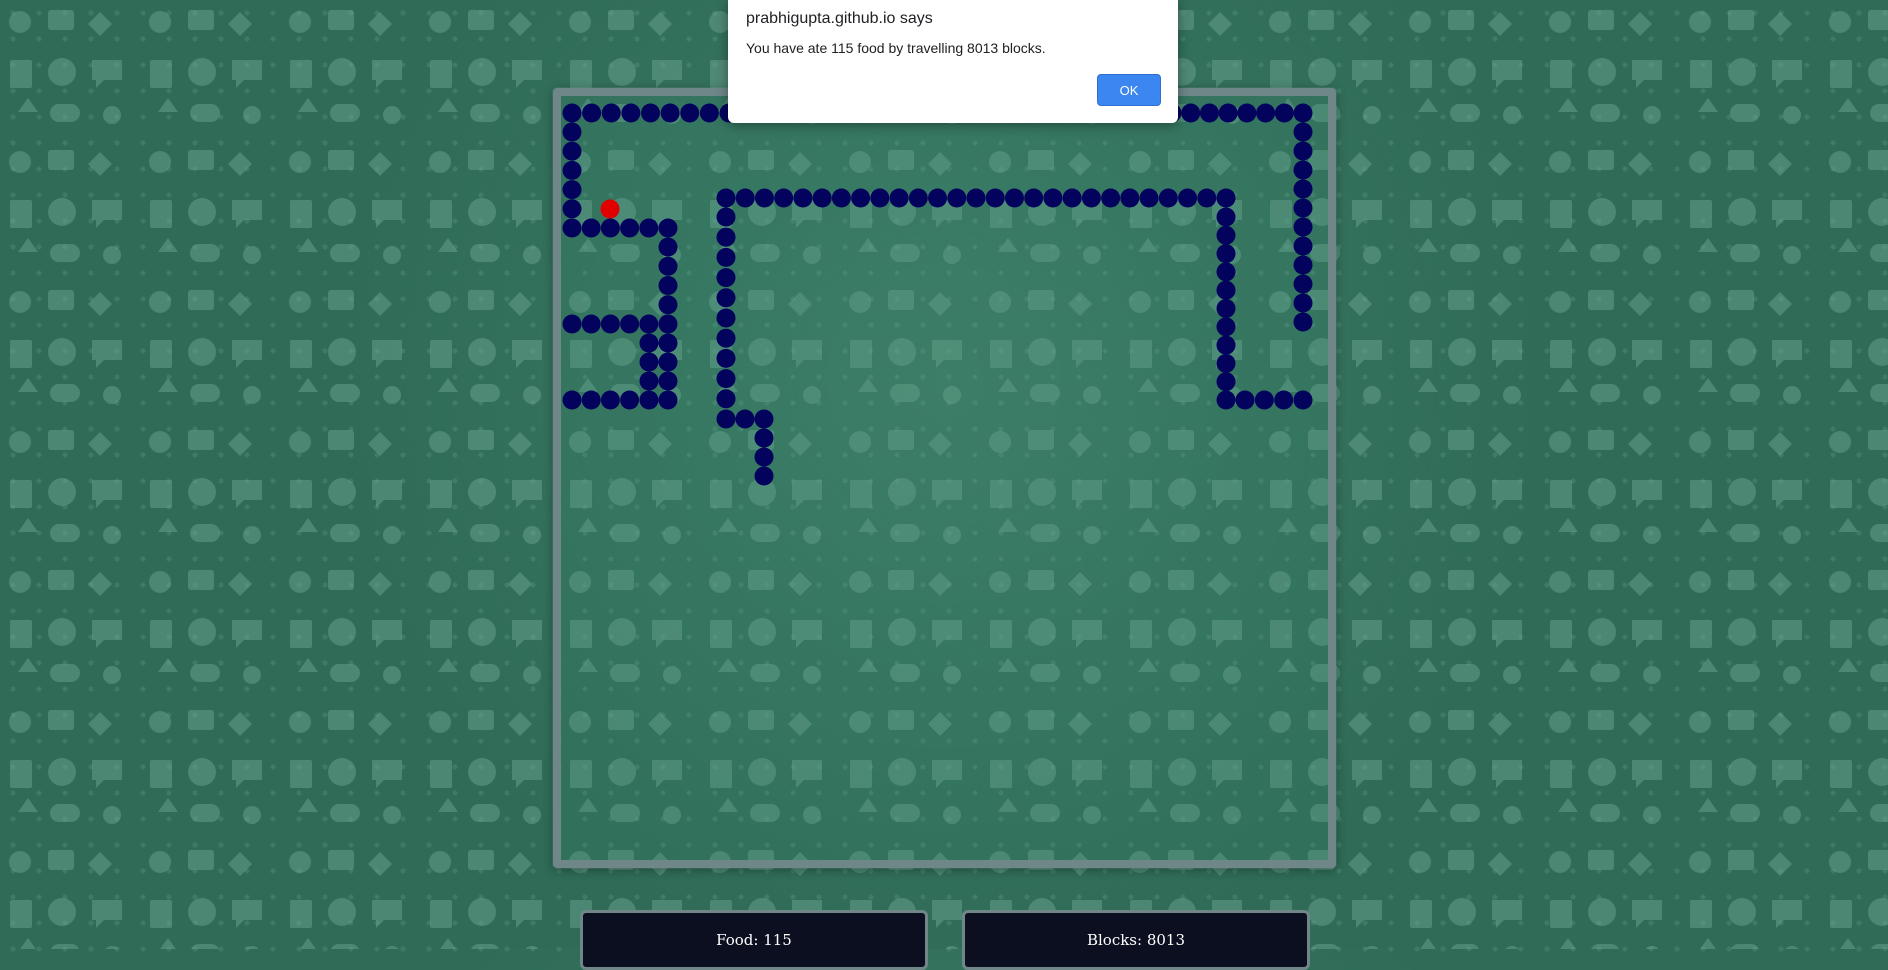 This screenshot has height=970, width=1888. I want to click on blocks-counter: Blocks: 8013, so click(1136, 940).